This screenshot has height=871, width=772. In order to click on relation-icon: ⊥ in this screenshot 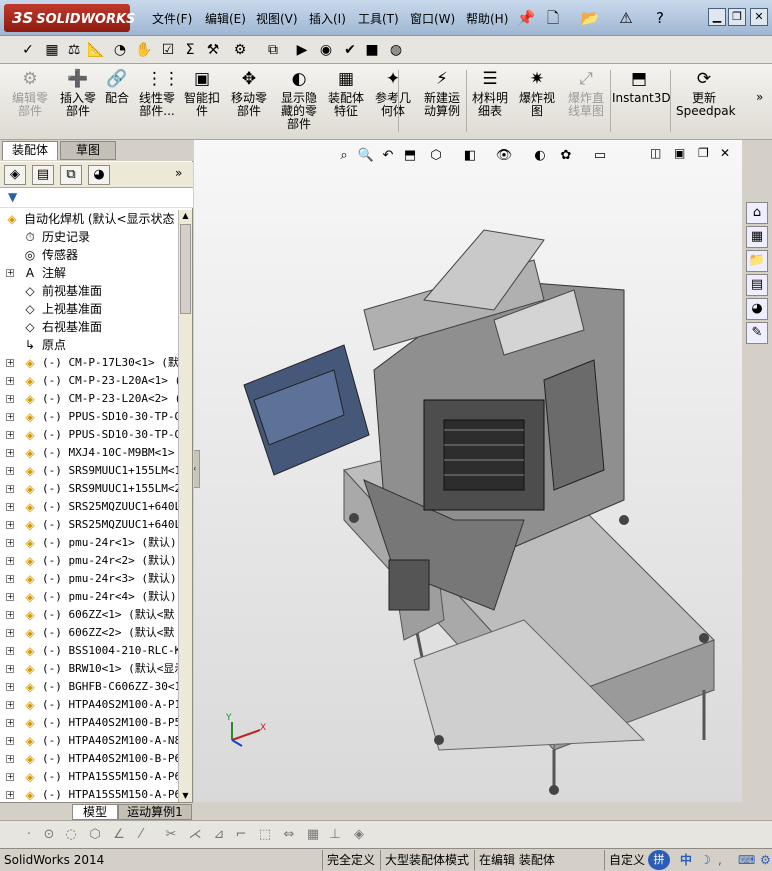, I will do `click(335, 835)`.